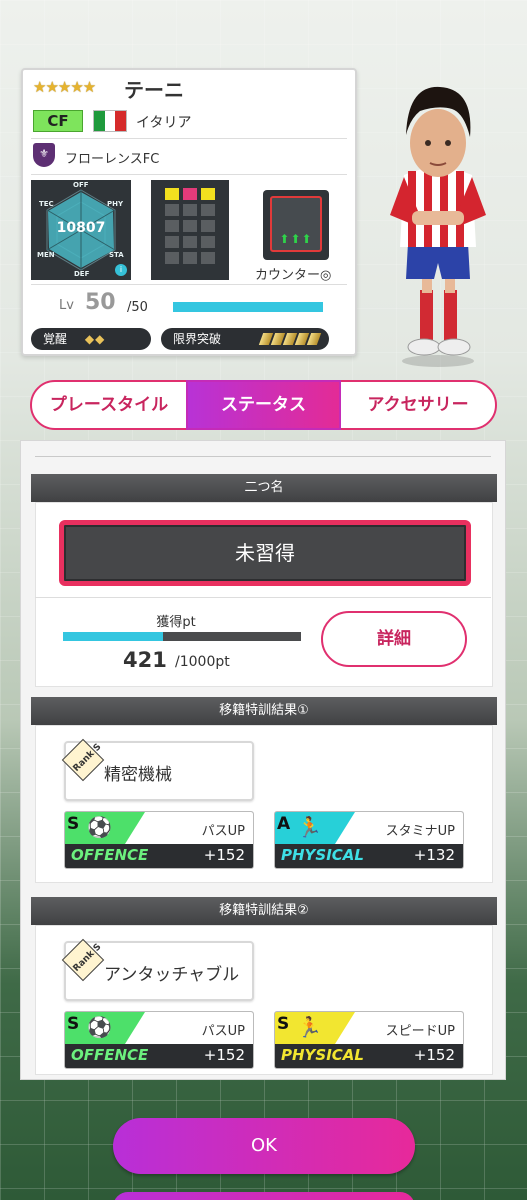  I want to click on running-player-icon: 🏃, so click(309, 827).